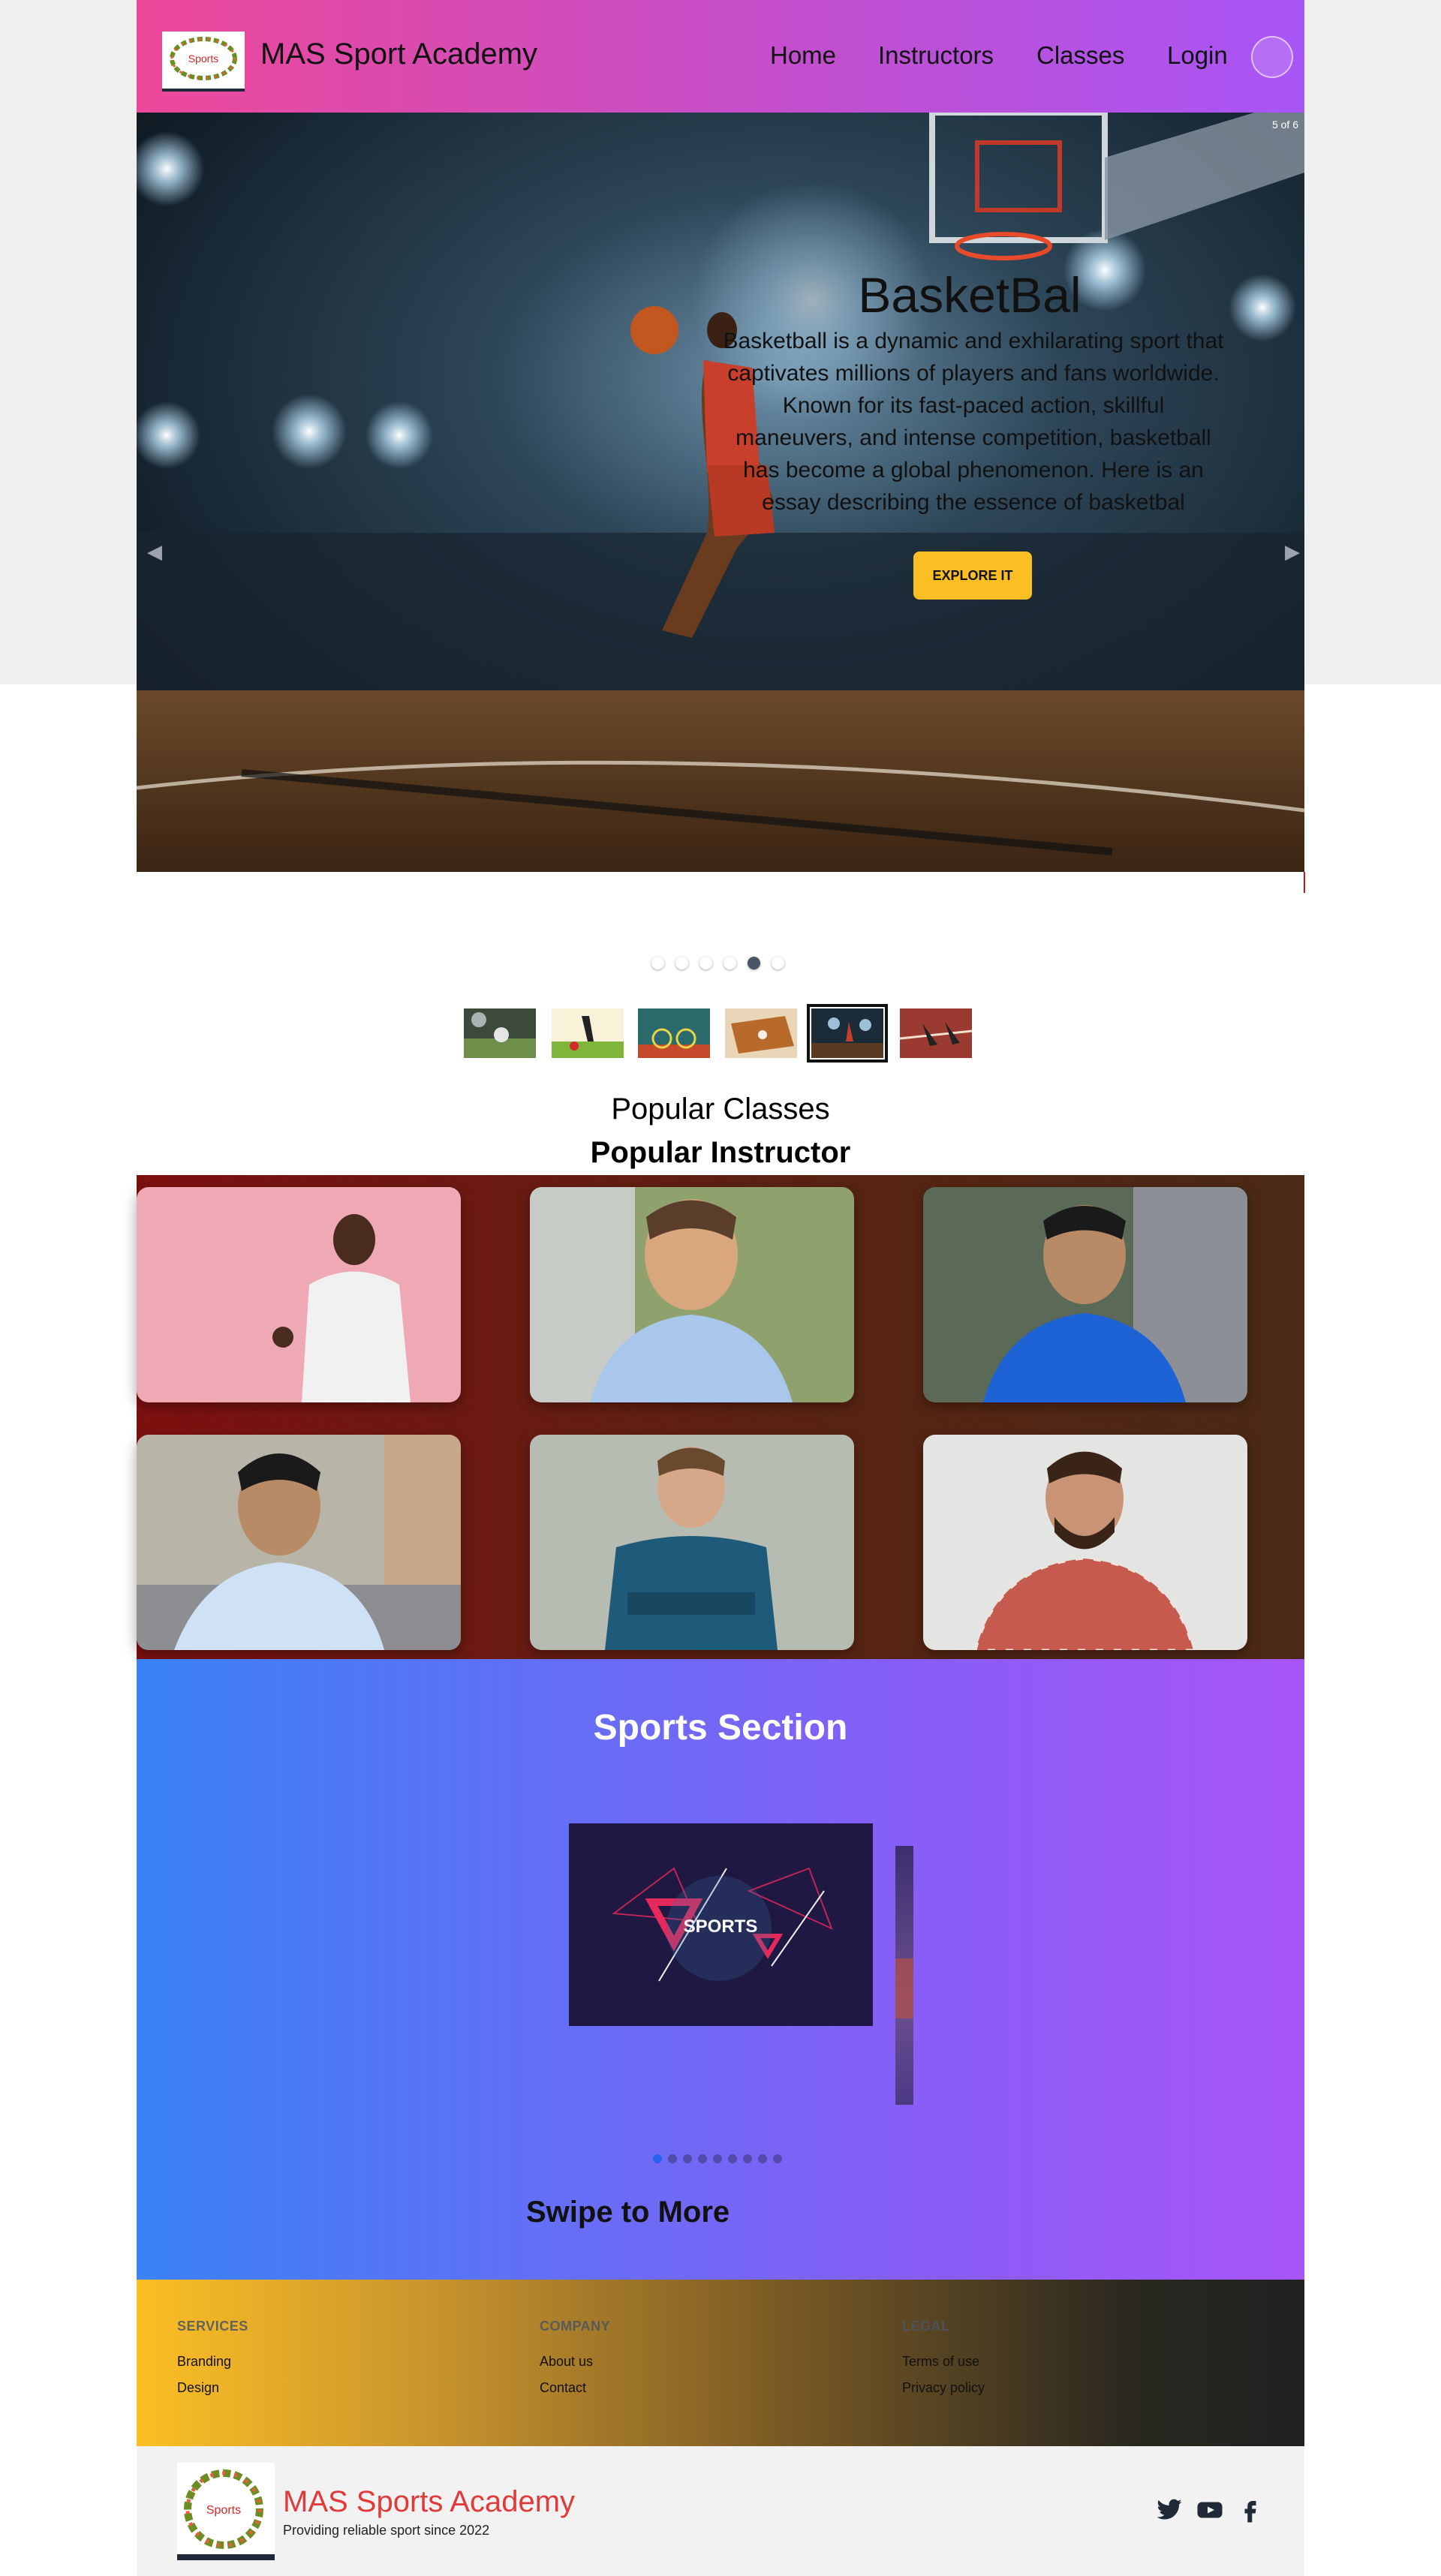 The height and width of the screenshot is (2576, 1441). I want to click on swipe-hint: Swipe to More, so click(628, 2212).